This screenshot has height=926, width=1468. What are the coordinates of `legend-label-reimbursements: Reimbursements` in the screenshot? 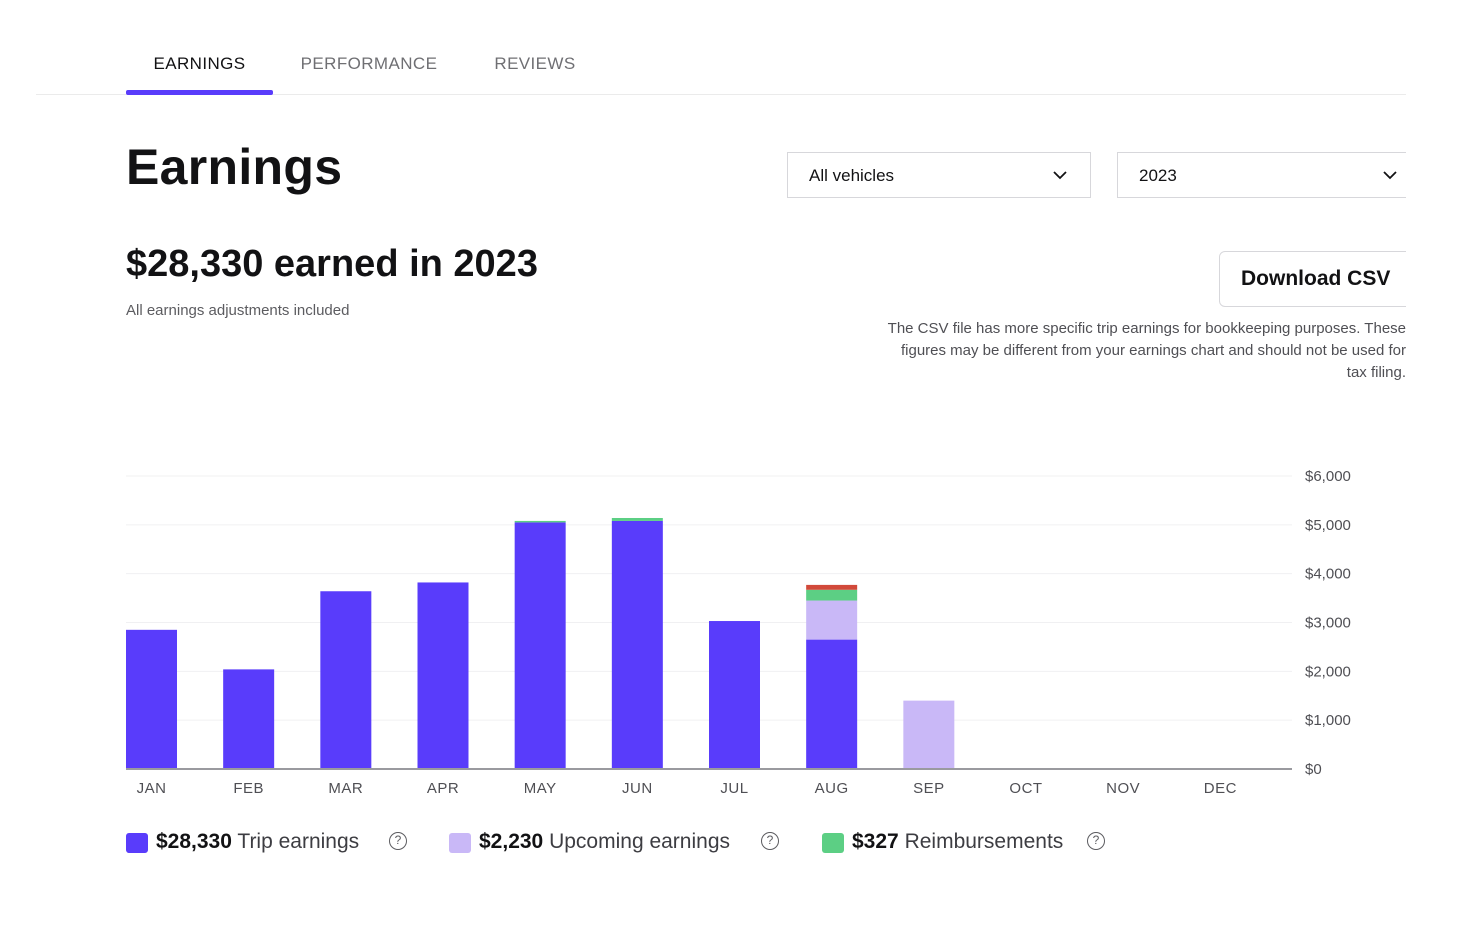 It's located at (984, 841).